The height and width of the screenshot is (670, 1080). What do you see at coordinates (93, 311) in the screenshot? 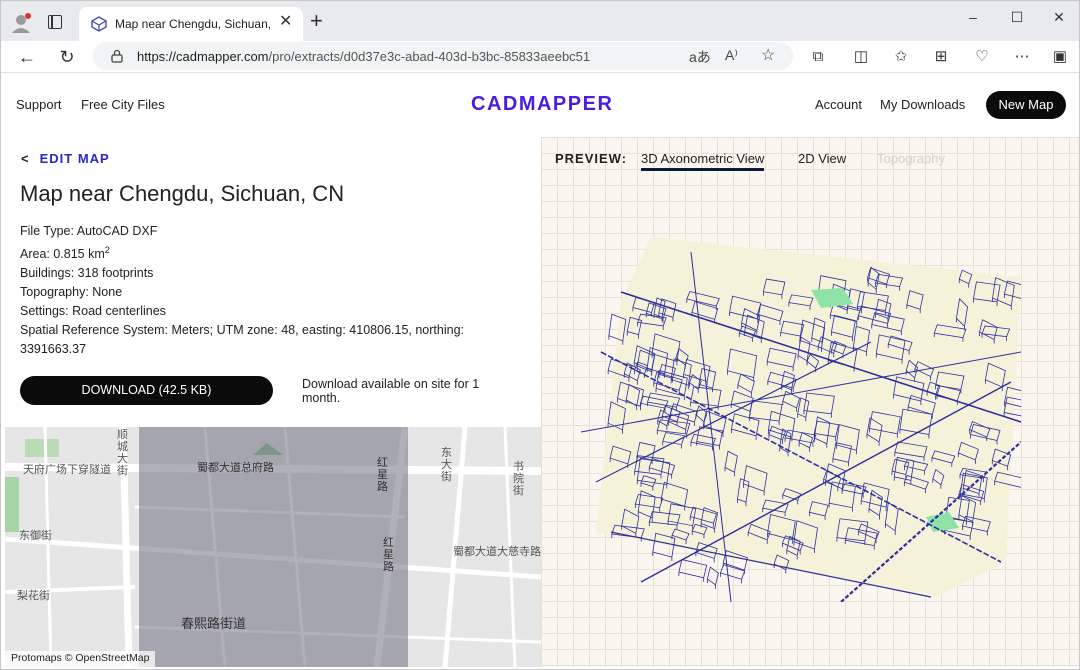
I see `settings: Settings: Road centerlines` at bounding box center [93, 311].